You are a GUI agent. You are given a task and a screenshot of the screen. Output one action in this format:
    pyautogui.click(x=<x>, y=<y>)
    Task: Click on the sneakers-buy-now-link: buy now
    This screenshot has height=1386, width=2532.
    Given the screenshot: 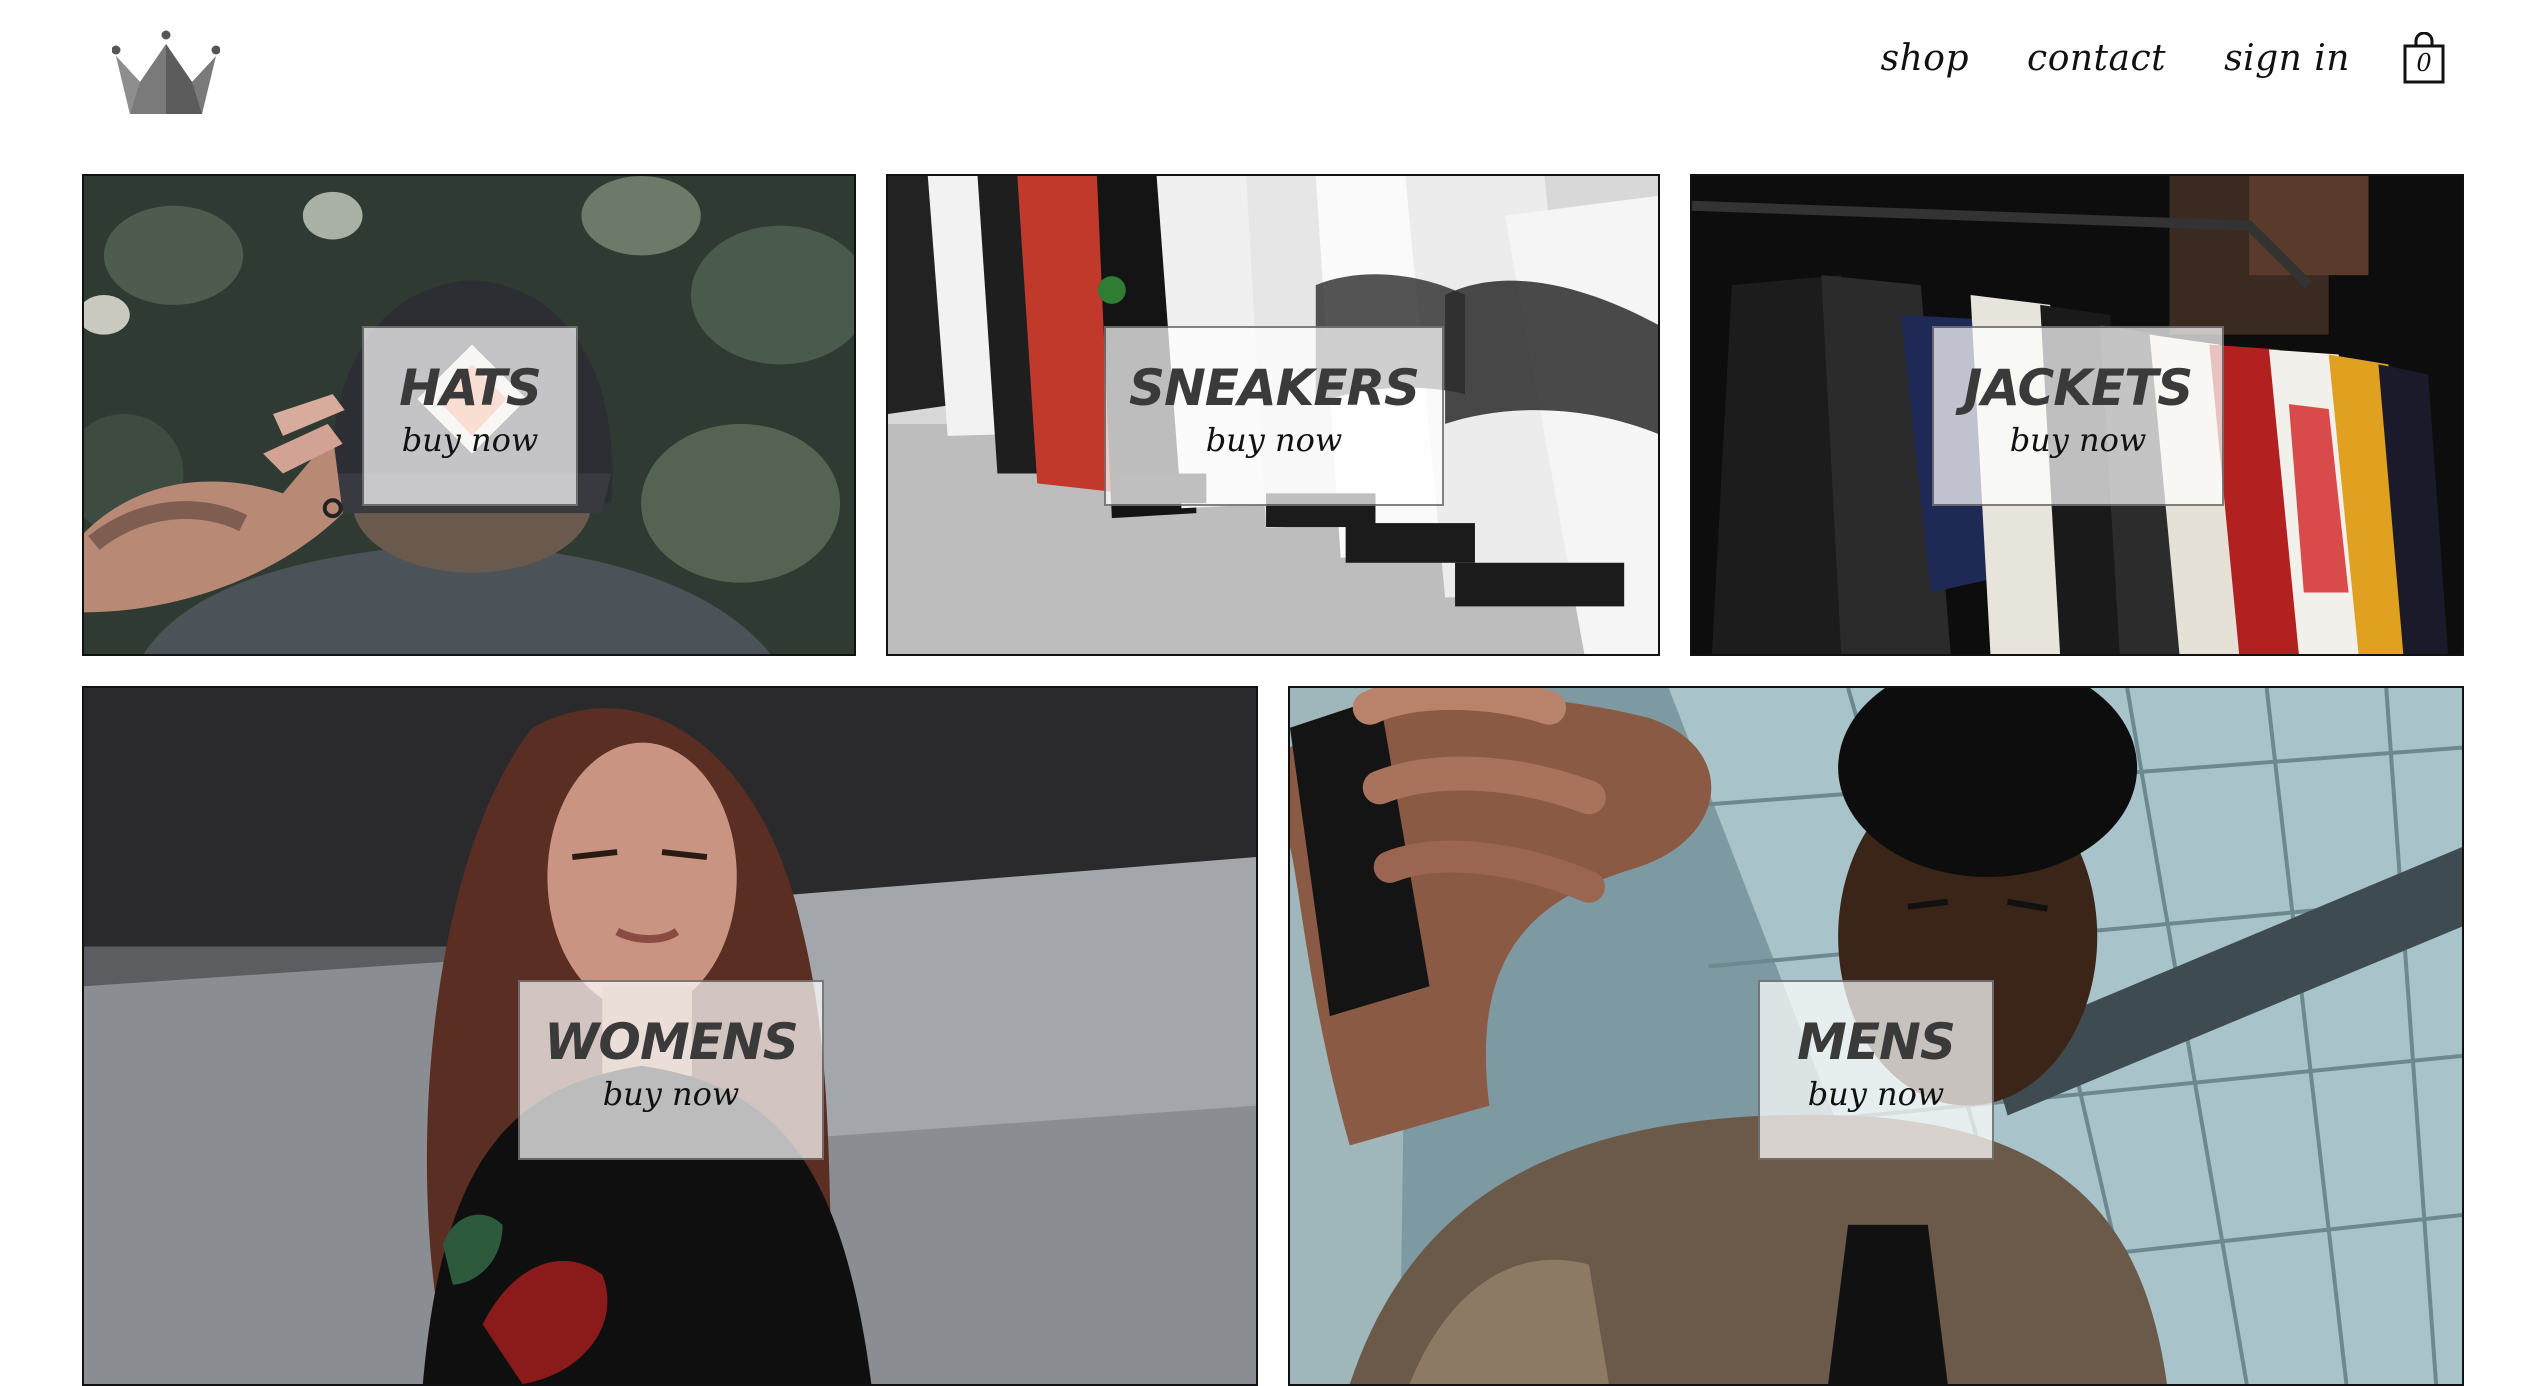 What is the action you would take?
    pyautogui.click(x=1274, y=440)
    